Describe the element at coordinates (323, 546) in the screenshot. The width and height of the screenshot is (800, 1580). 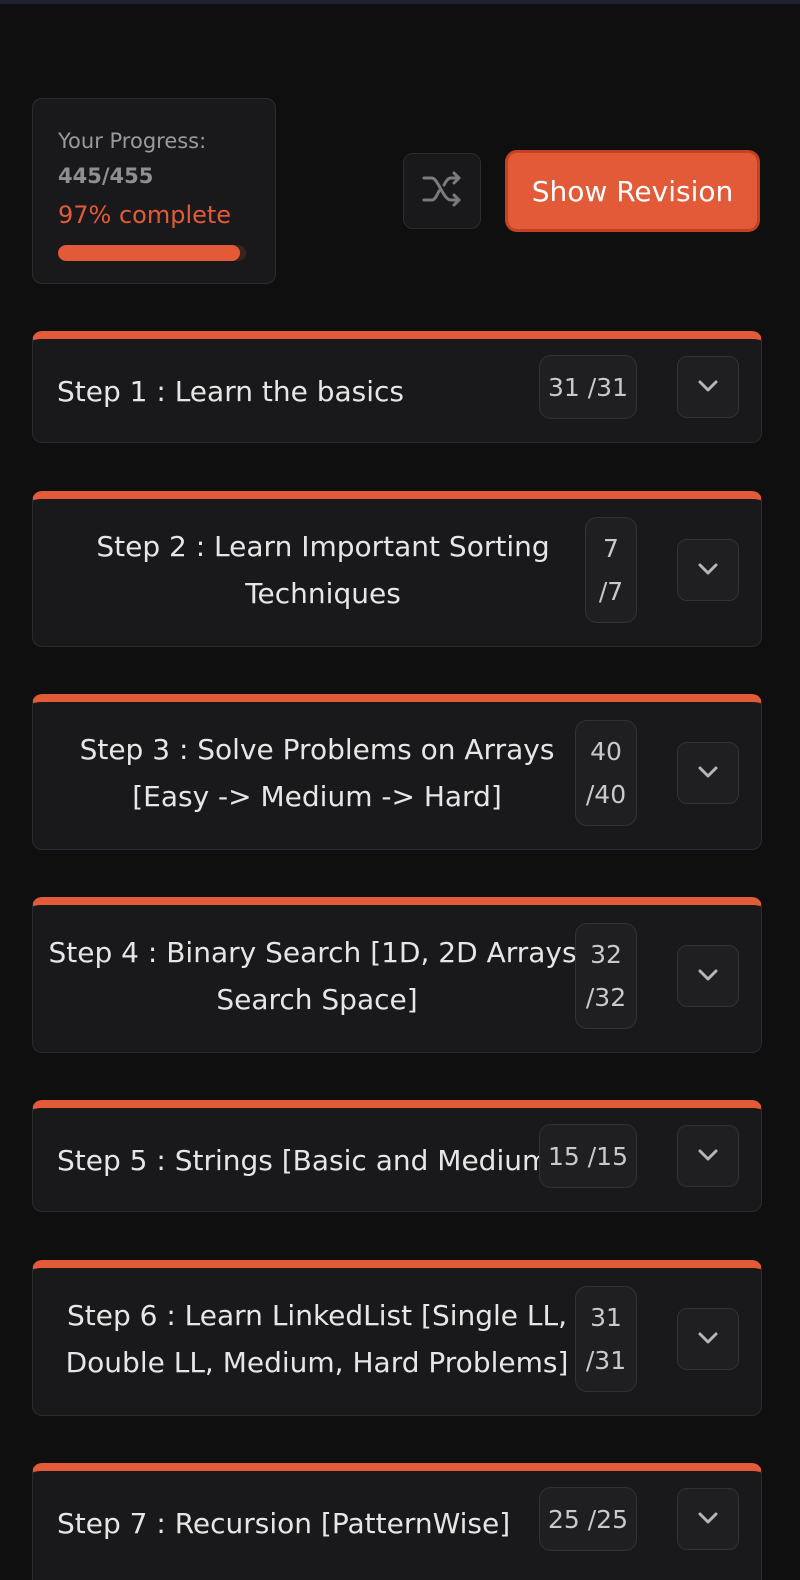
I see `step-title-line: Step 2 : Learn Important Sorting` at that location.